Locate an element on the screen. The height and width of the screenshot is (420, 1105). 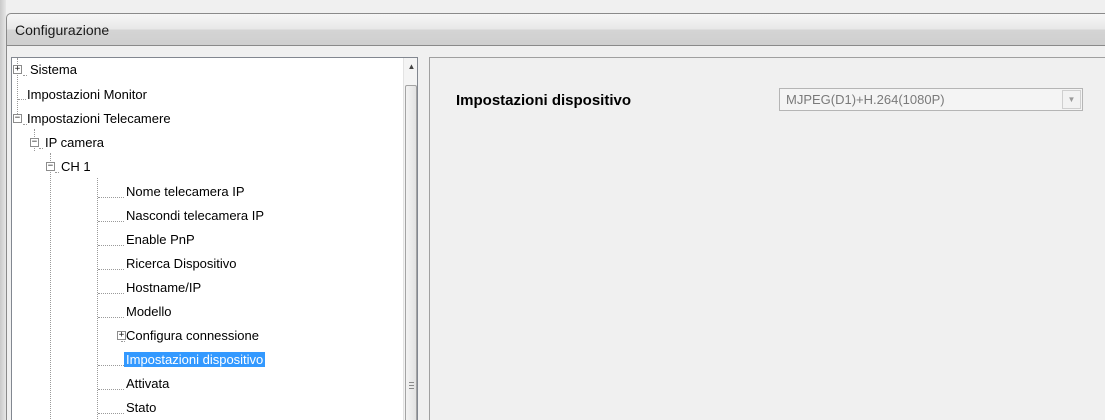
tree-item-ricerca-dispositivo: Ricerca Dispositivo is located at coordinates (181, 264).